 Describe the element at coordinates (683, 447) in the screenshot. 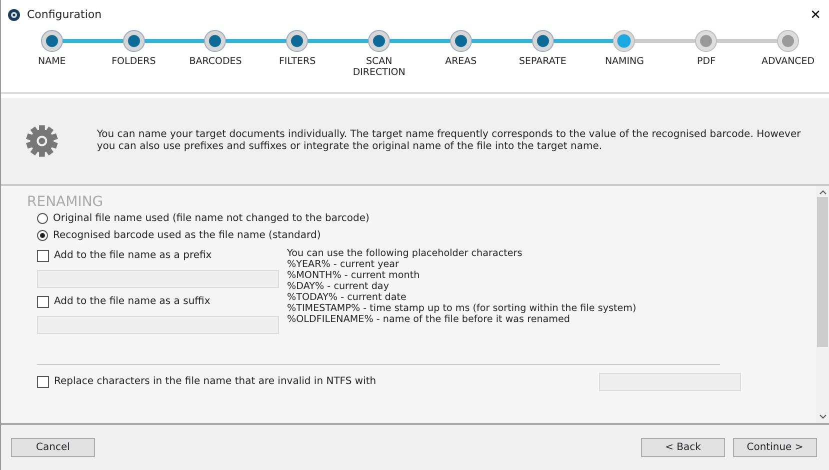

I see `back-button: < Back` at that location.